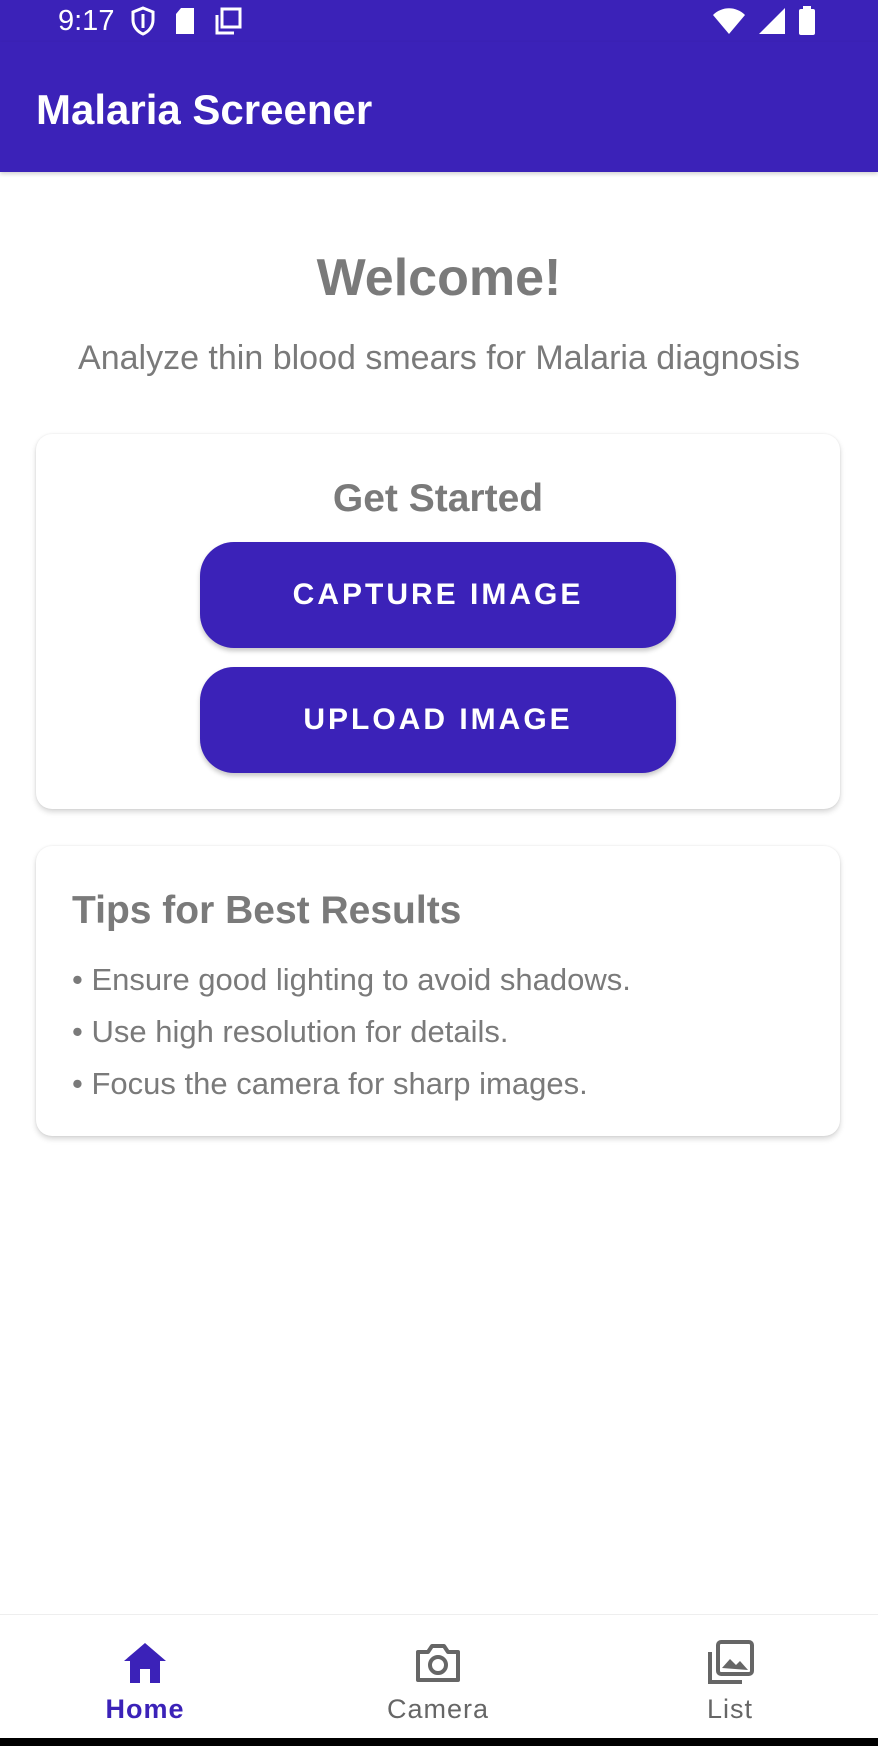  What do you see at coordinates (730, 1663) in the screenshot?
I see `gallery-icon` at bounding box center [730, 1663].